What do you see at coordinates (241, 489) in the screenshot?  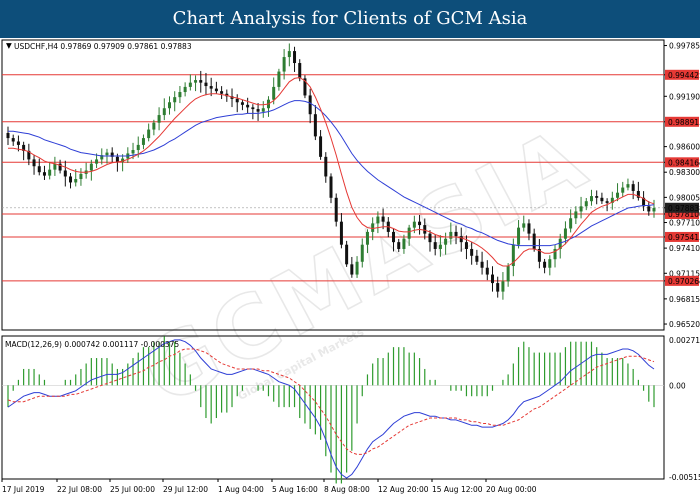 I see `x-tick-label: 1 Aug 04:00` at bounding box center [241, 489].